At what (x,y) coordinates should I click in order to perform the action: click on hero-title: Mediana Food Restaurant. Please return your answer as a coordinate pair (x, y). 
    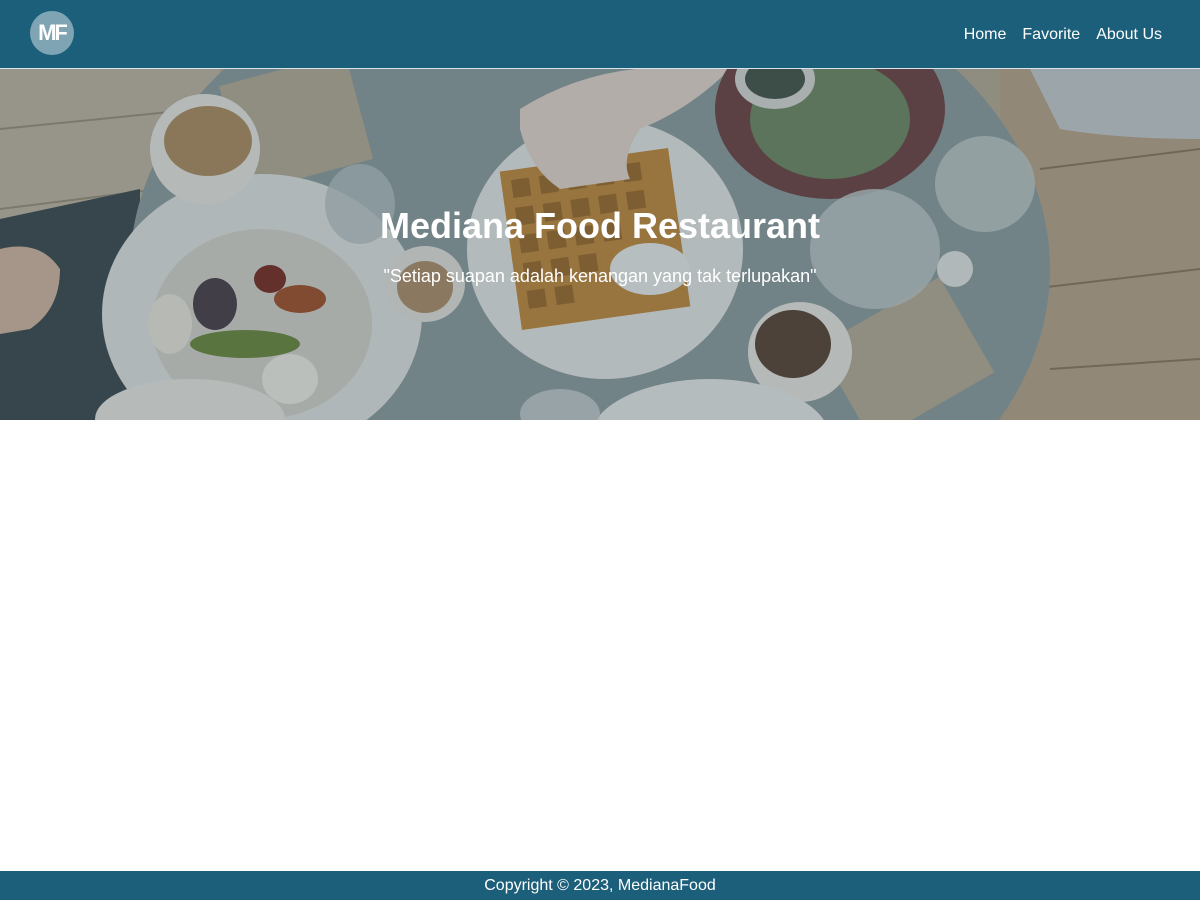
    Looking at the image, I should click on (600, 225).